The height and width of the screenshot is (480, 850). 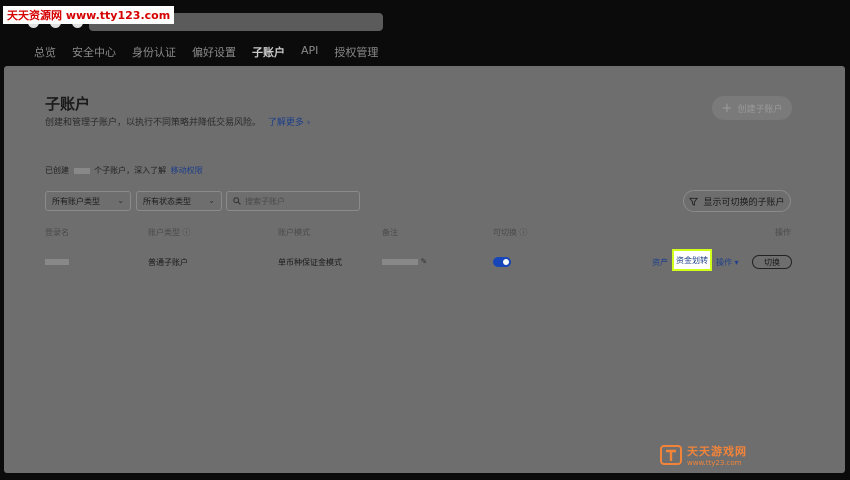 What do you see at coordinates (310, 262) in the screenshot?
I see `account-mode-cell: 单币种保证金模式` at bounding box center [310, 262].